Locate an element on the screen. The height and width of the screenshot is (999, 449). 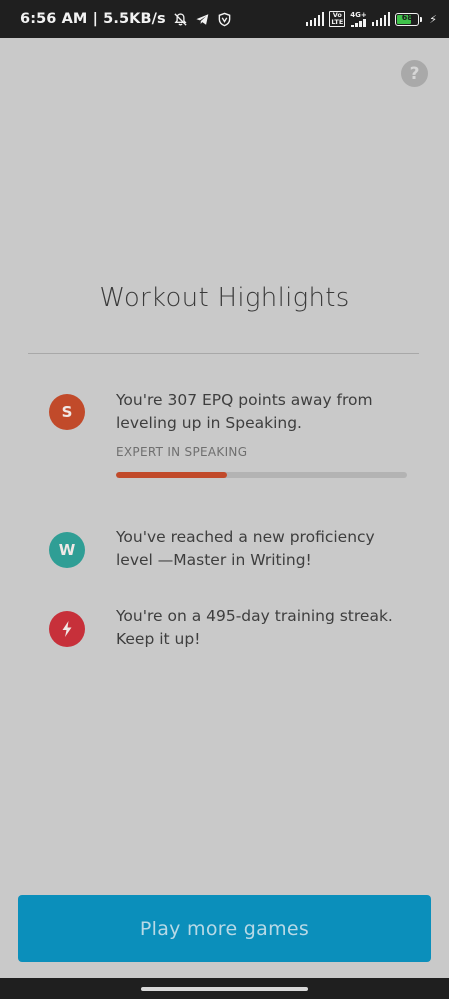
progress-fill is located at coordinates (171, 475).